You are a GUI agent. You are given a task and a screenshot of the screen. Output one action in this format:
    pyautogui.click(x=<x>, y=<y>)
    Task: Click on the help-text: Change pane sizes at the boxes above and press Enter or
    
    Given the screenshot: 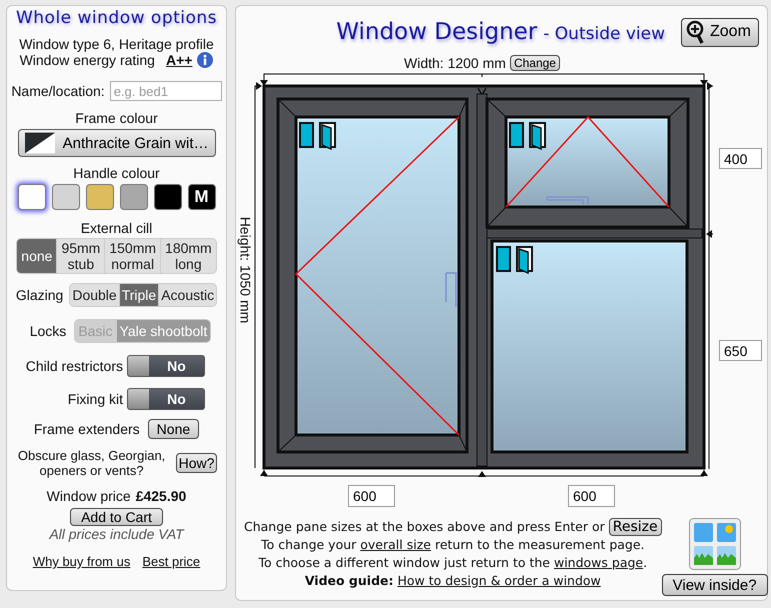 What is the action you would take?
    pyautogui.click(x=424, y=527)
    